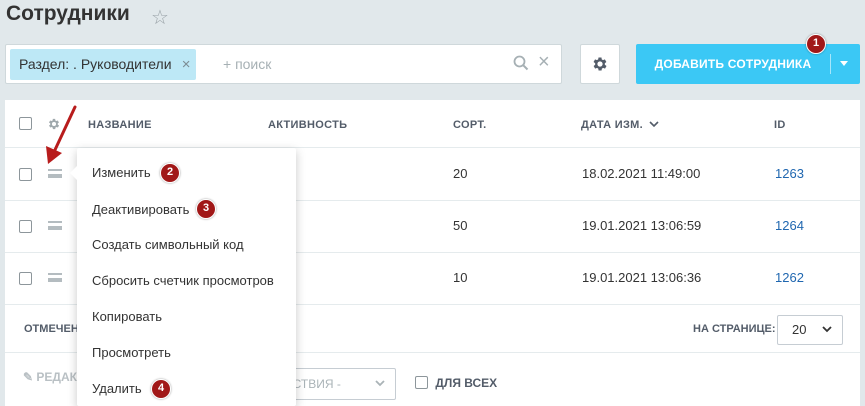 The height and width of the screenshot is (406, 865). I want to click on for-all-option: ДЛЯ ВСЕХ, so click(456, 383).